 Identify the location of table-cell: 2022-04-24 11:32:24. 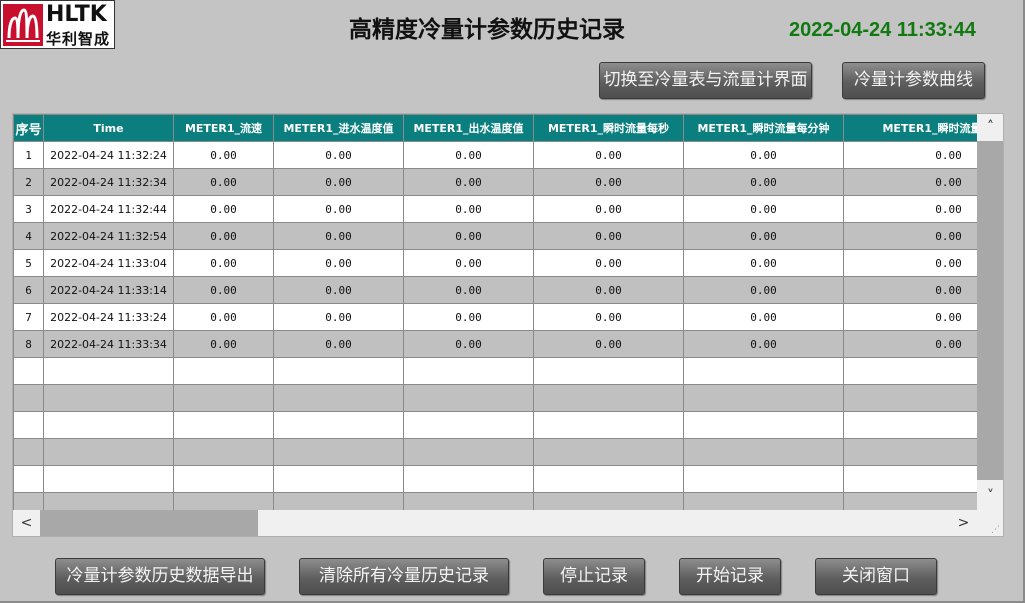
(108, 155).